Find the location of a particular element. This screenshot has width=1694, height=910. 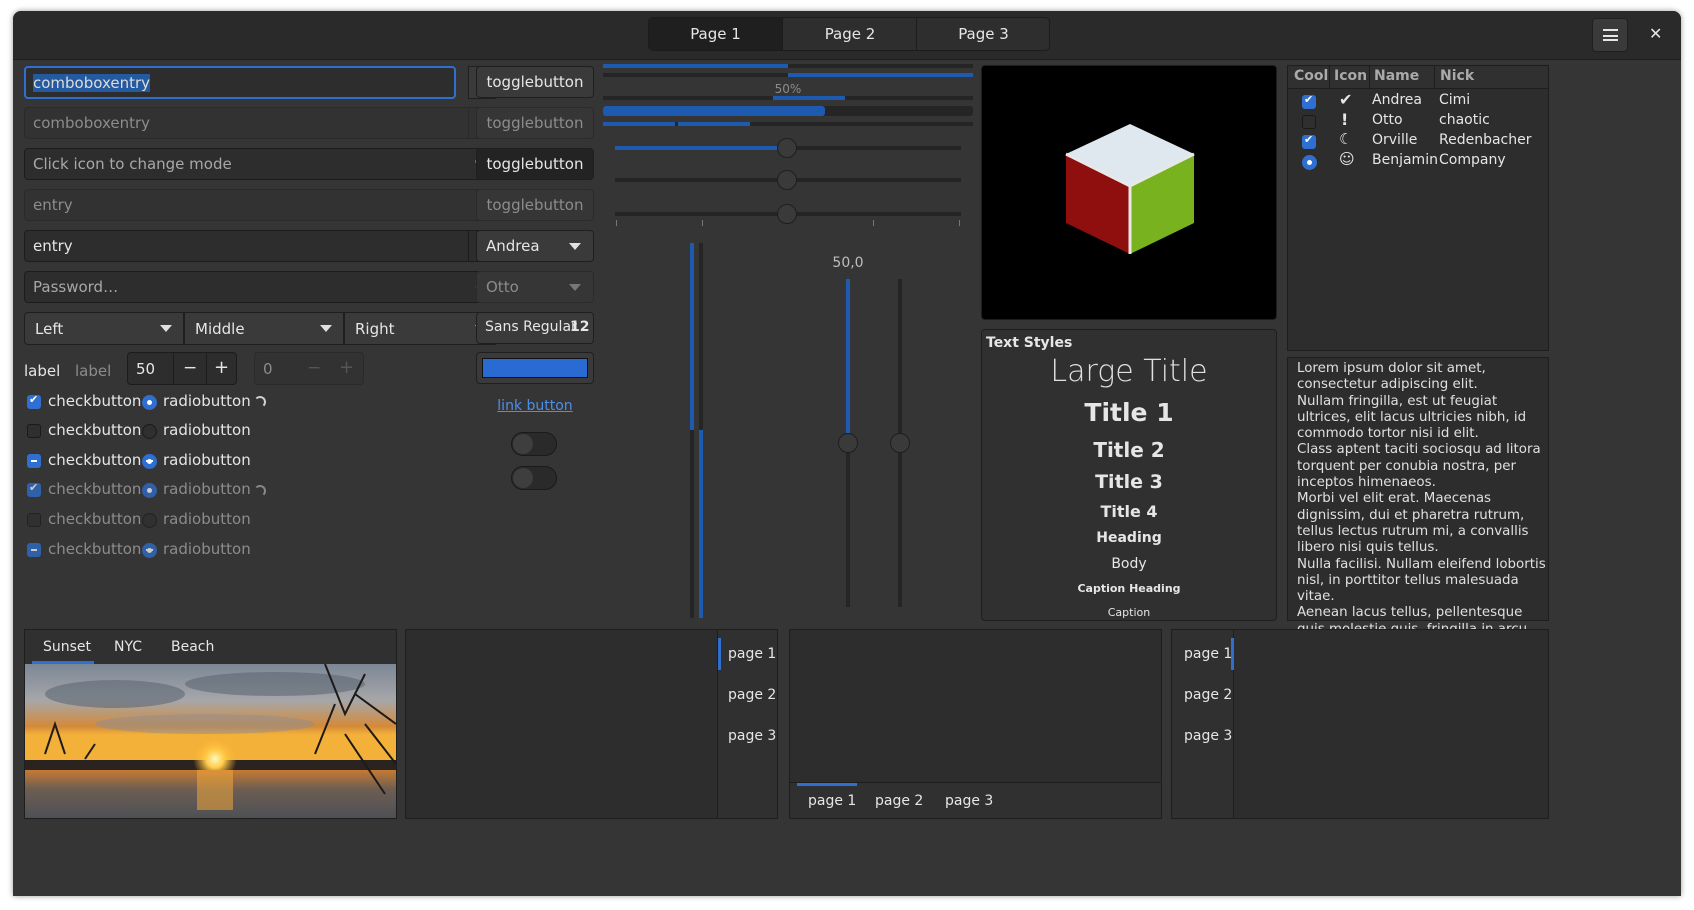

spin-button-disabled: 0 − + is located at coordinates (309, 368).